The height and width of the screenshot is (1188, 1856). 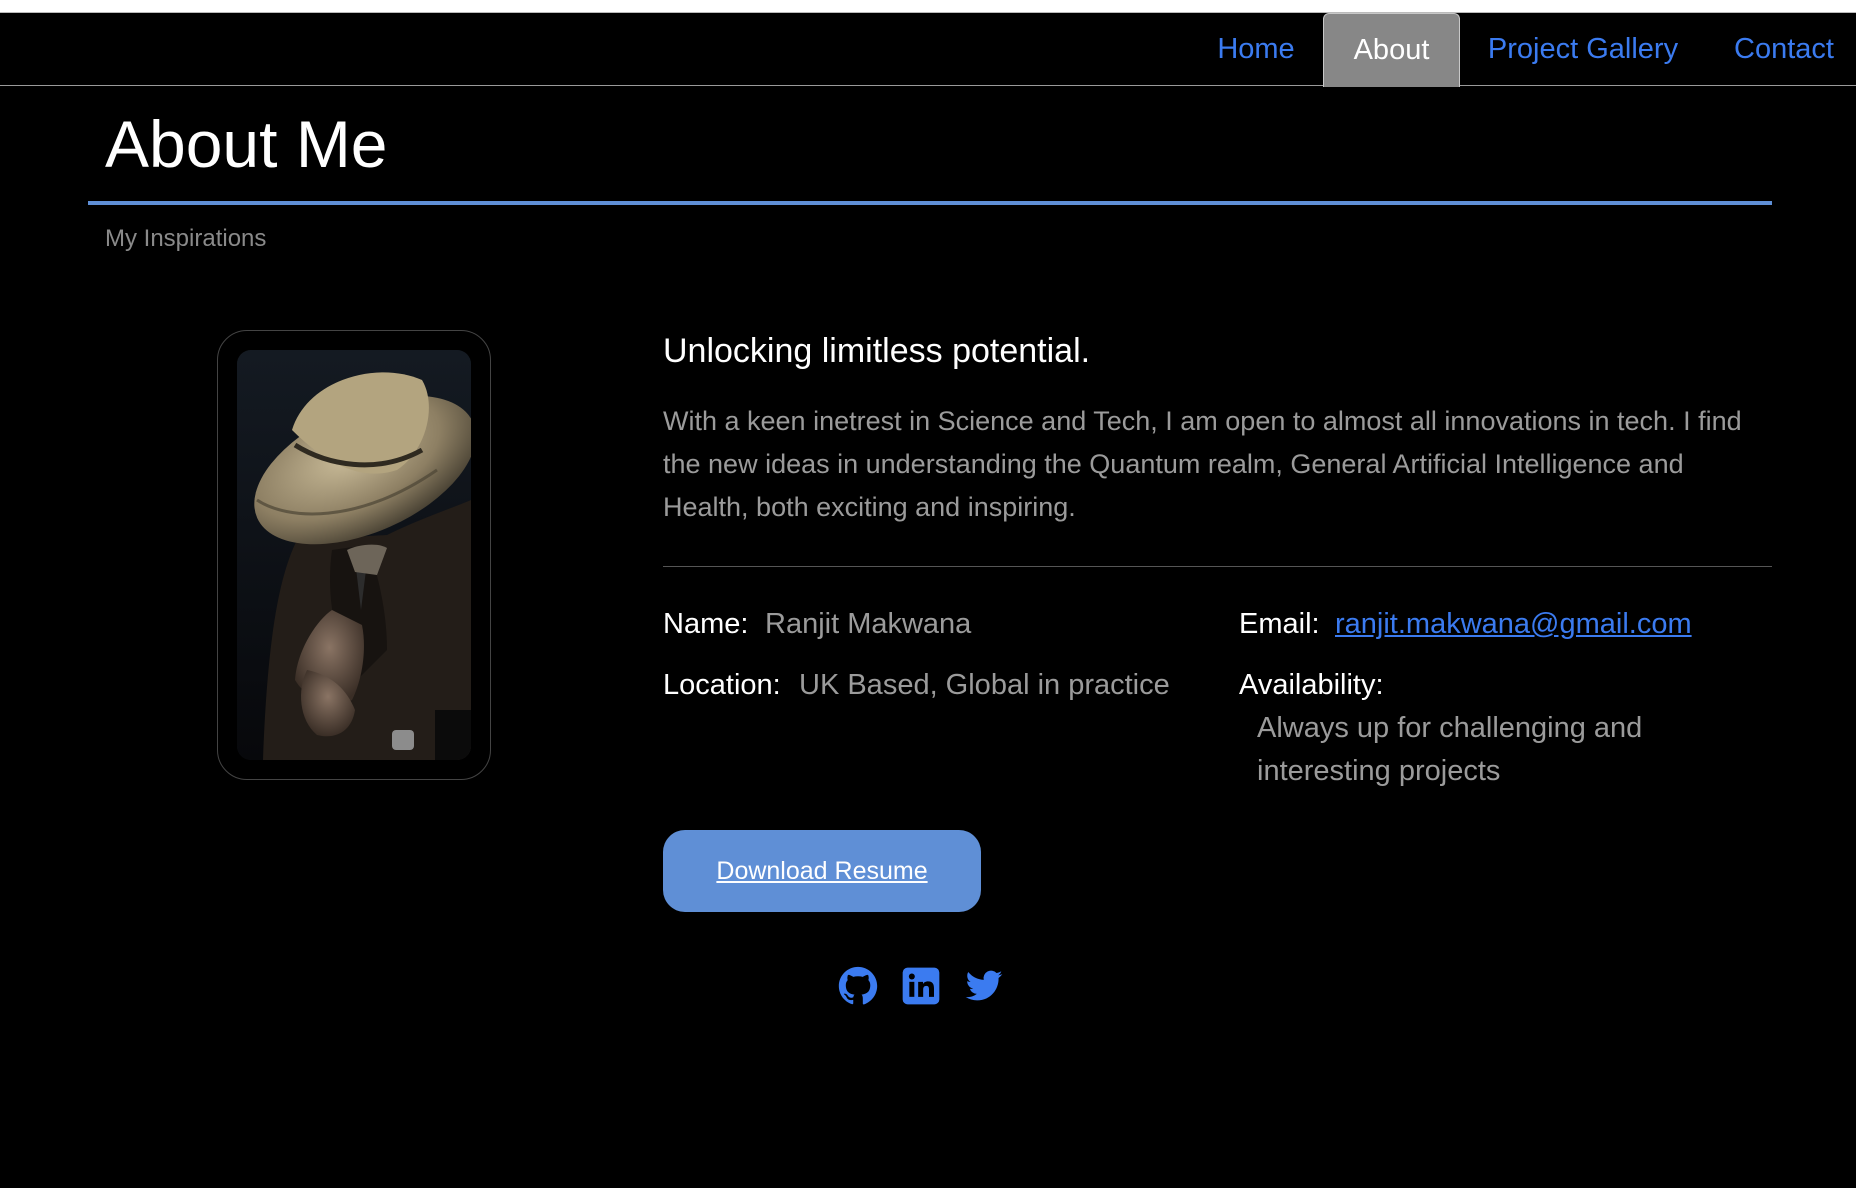 What do you see at coordinates (1450, 728) in the screenshot?
I see `availability-value-line1: Always up for challenging and` at bounding box center [1450, 728].